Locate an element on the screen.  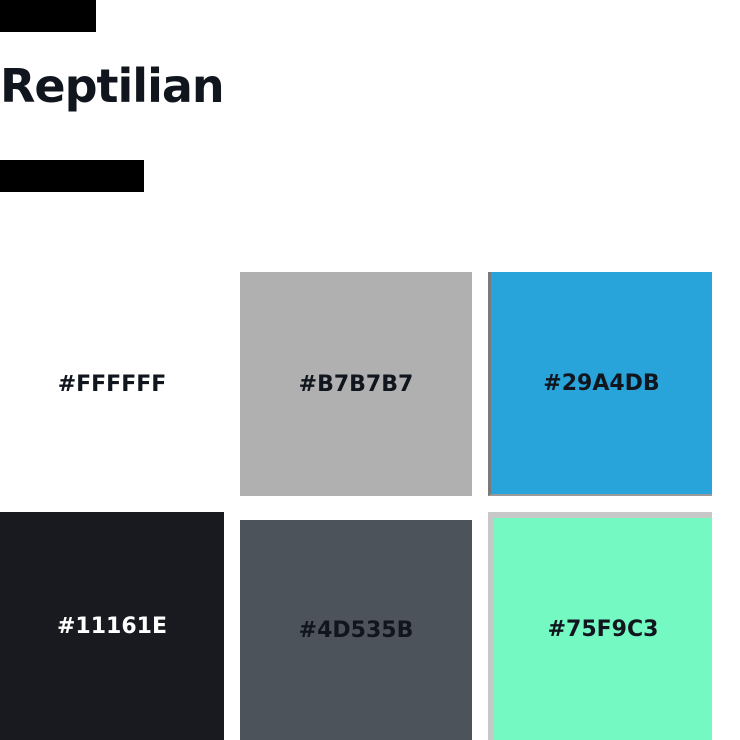
color-swatch-white: #FFFFFF is located at coordinates (112, 384).